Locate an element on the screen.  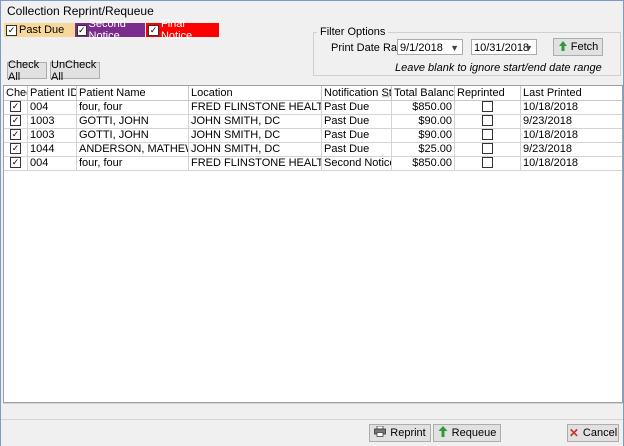
start-date-picker: 9/1/2018 ▼ is located at coordinates (430, 47).